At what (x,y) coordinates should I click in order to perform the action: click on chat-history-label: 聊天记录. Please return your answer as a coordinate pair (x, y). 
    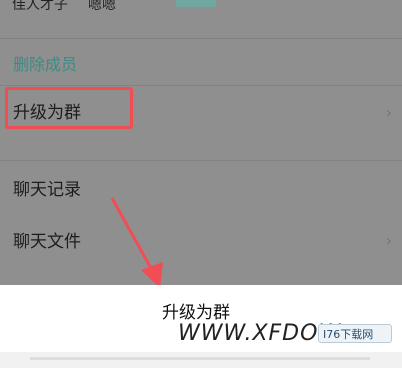
    Looking at the image, I should click on (47, 190).